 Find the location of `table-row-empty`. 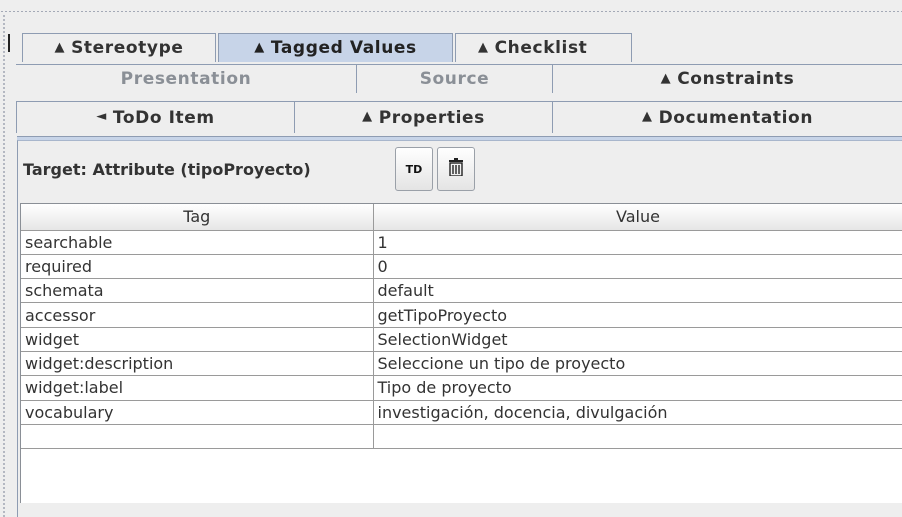

table-row-empty is located at coordinates (461, 437).